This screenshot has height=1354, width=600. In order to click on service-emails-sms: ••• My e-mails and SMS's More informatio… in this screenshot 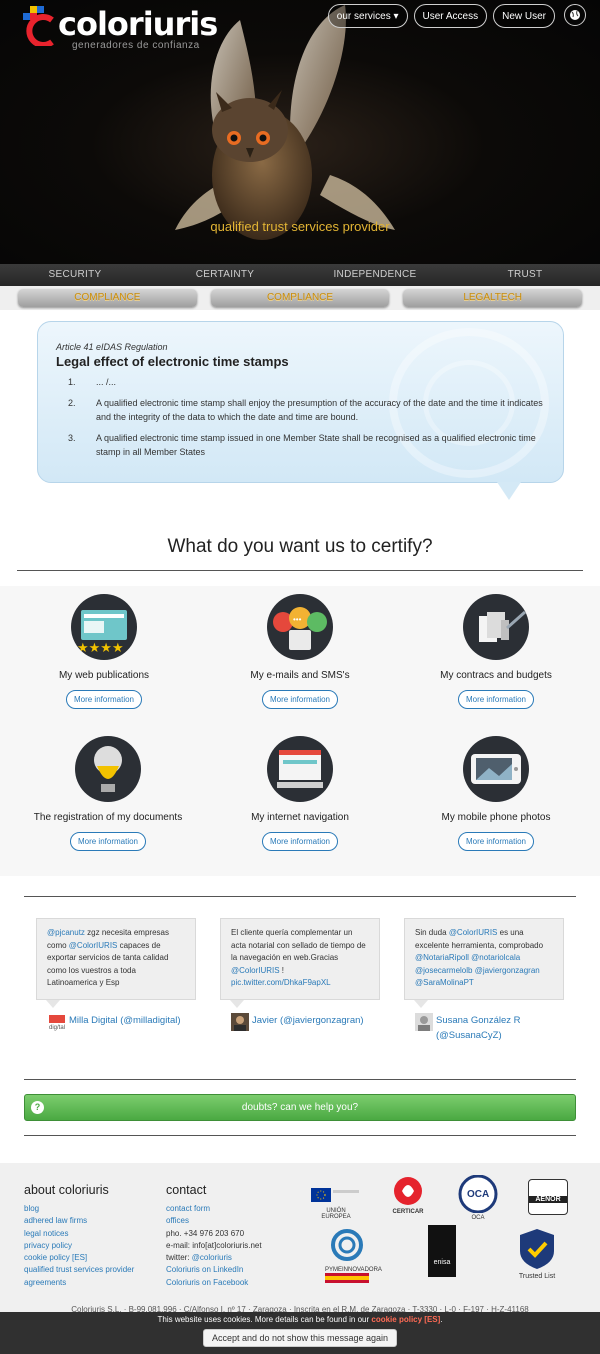, I will do `click(300, 651)`.